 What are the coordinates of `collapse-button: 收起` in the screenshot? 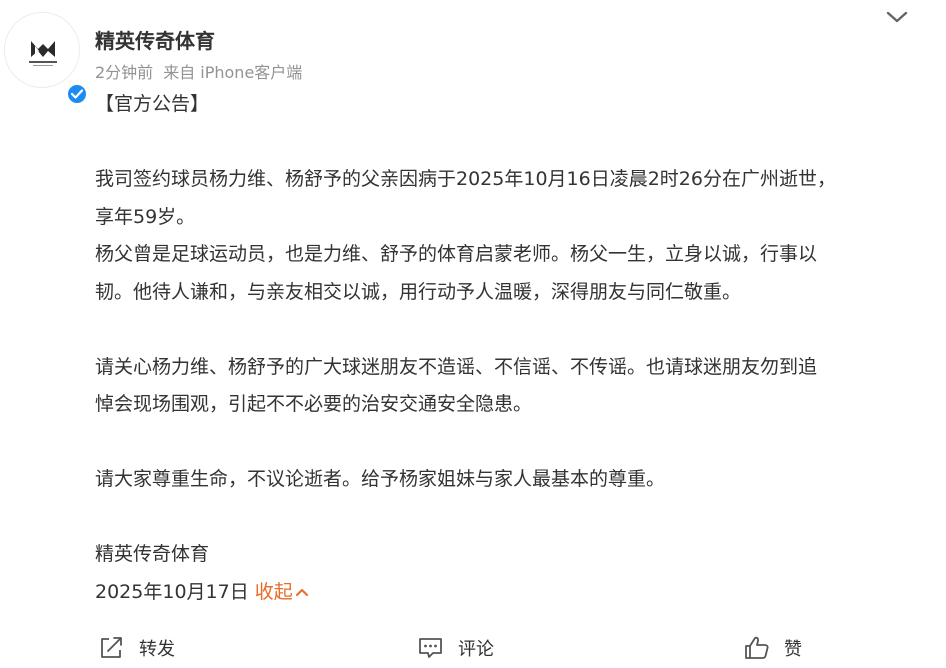 It's located at (282, 592).